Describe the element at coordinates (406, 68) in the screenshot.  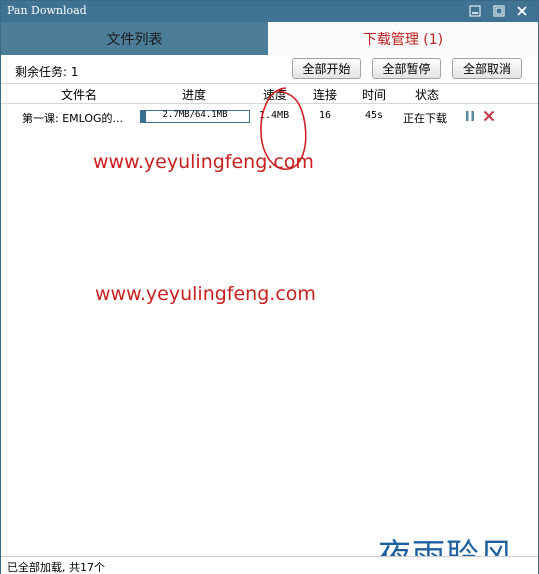
I see `pause-all-button: 全部暂停` at that location.